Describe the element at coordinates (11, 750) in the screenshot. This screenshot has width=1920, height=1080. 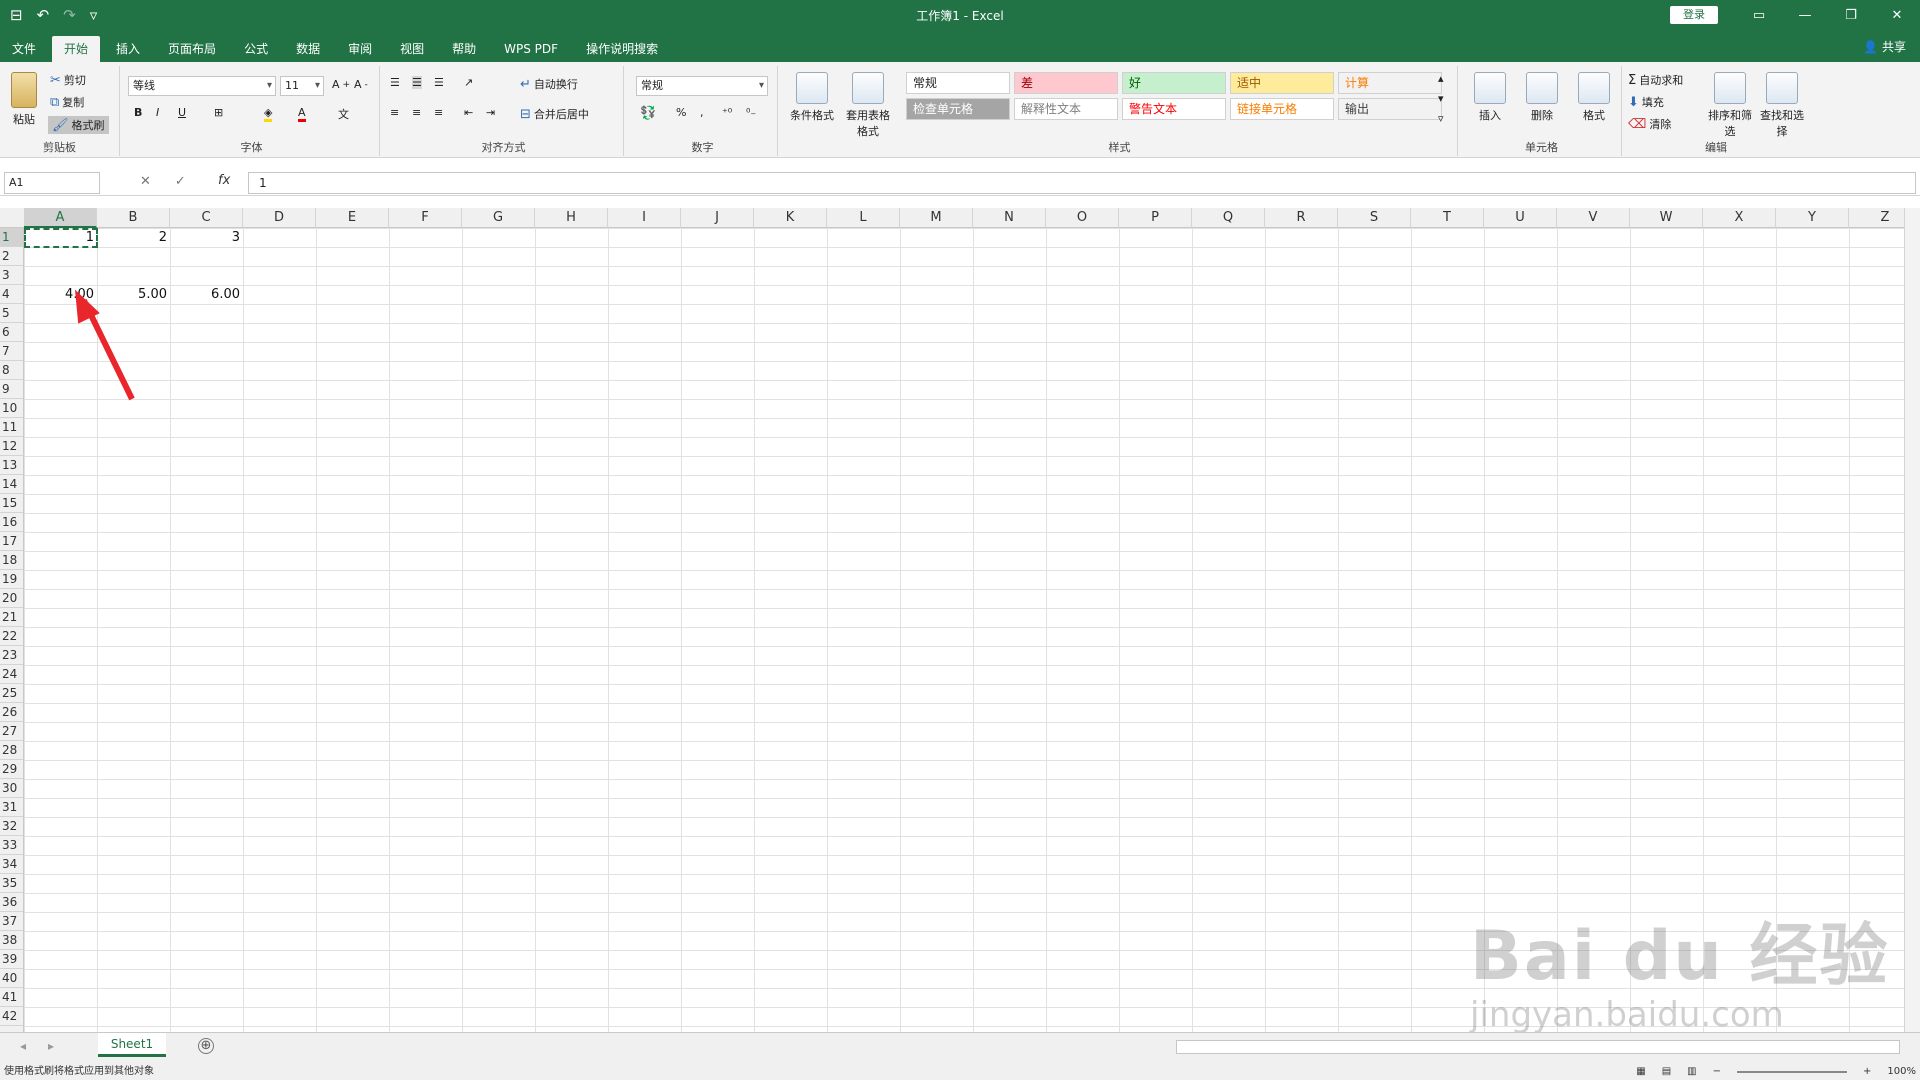
I see `row-header-28: 28` at that location.